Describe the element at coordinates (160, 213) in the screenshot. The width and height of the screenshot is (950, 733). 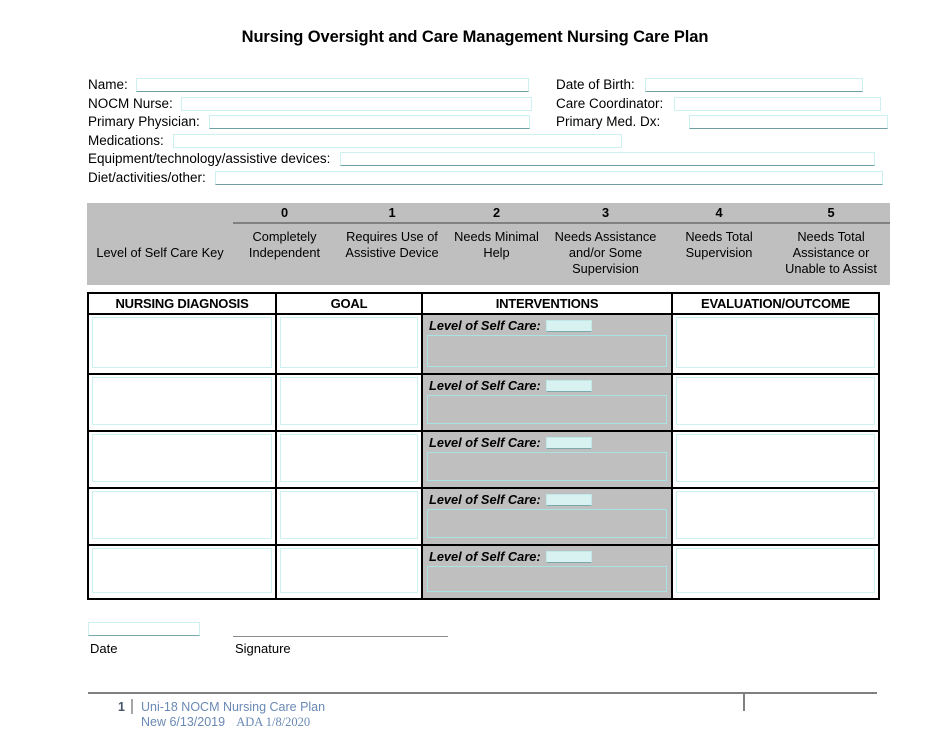
I see `key-corner-blank` at that location.